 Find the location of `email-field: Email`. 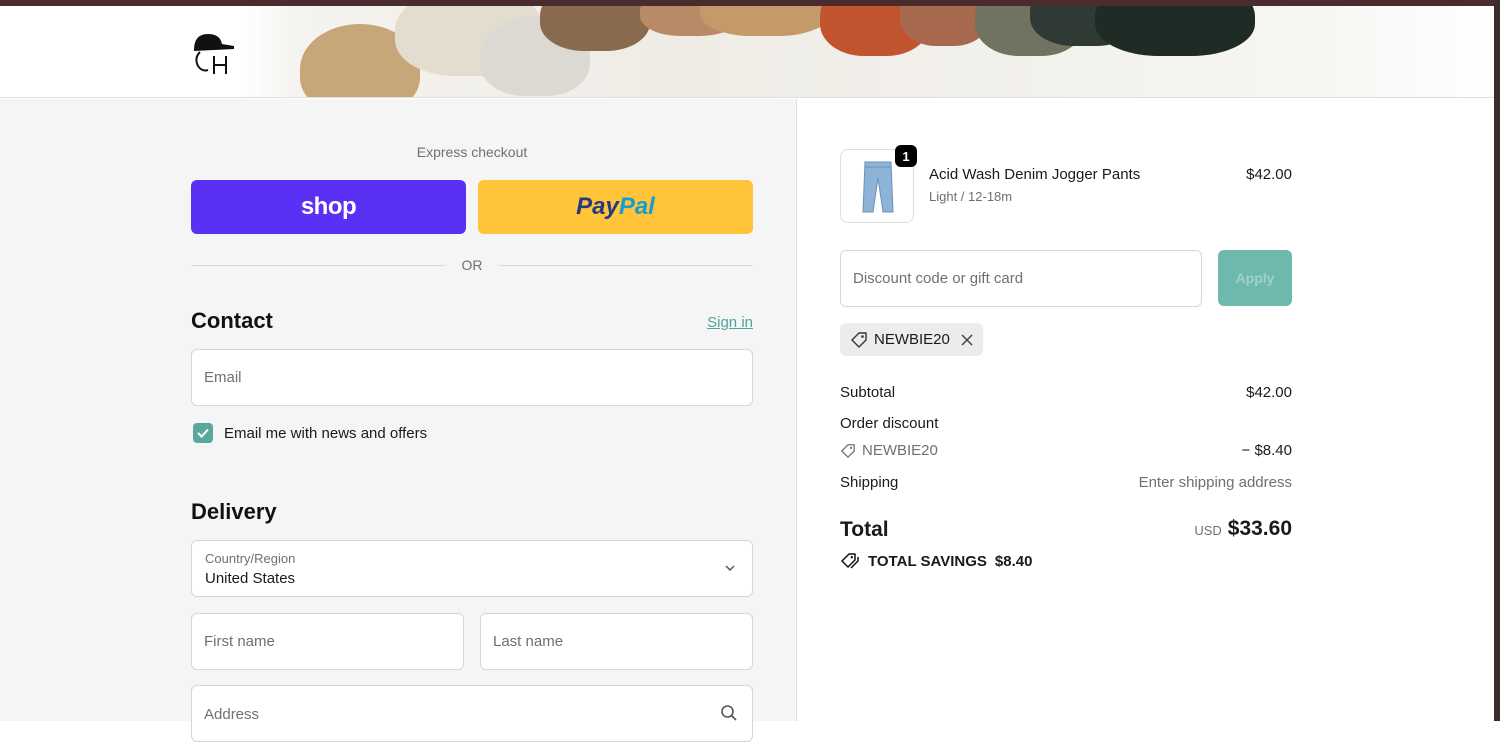

email-field: Email is located at coordinates (472, 377).